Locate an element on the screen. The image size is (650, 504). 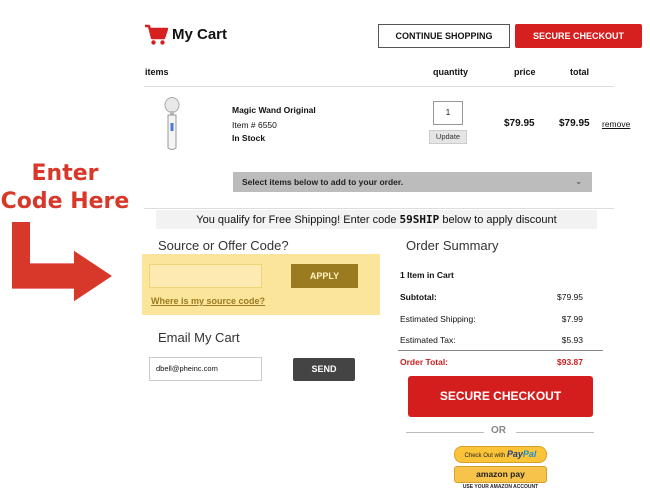
summary-subtotal-row: Subtotal: $79.95 is located at coordinates (491, 297).